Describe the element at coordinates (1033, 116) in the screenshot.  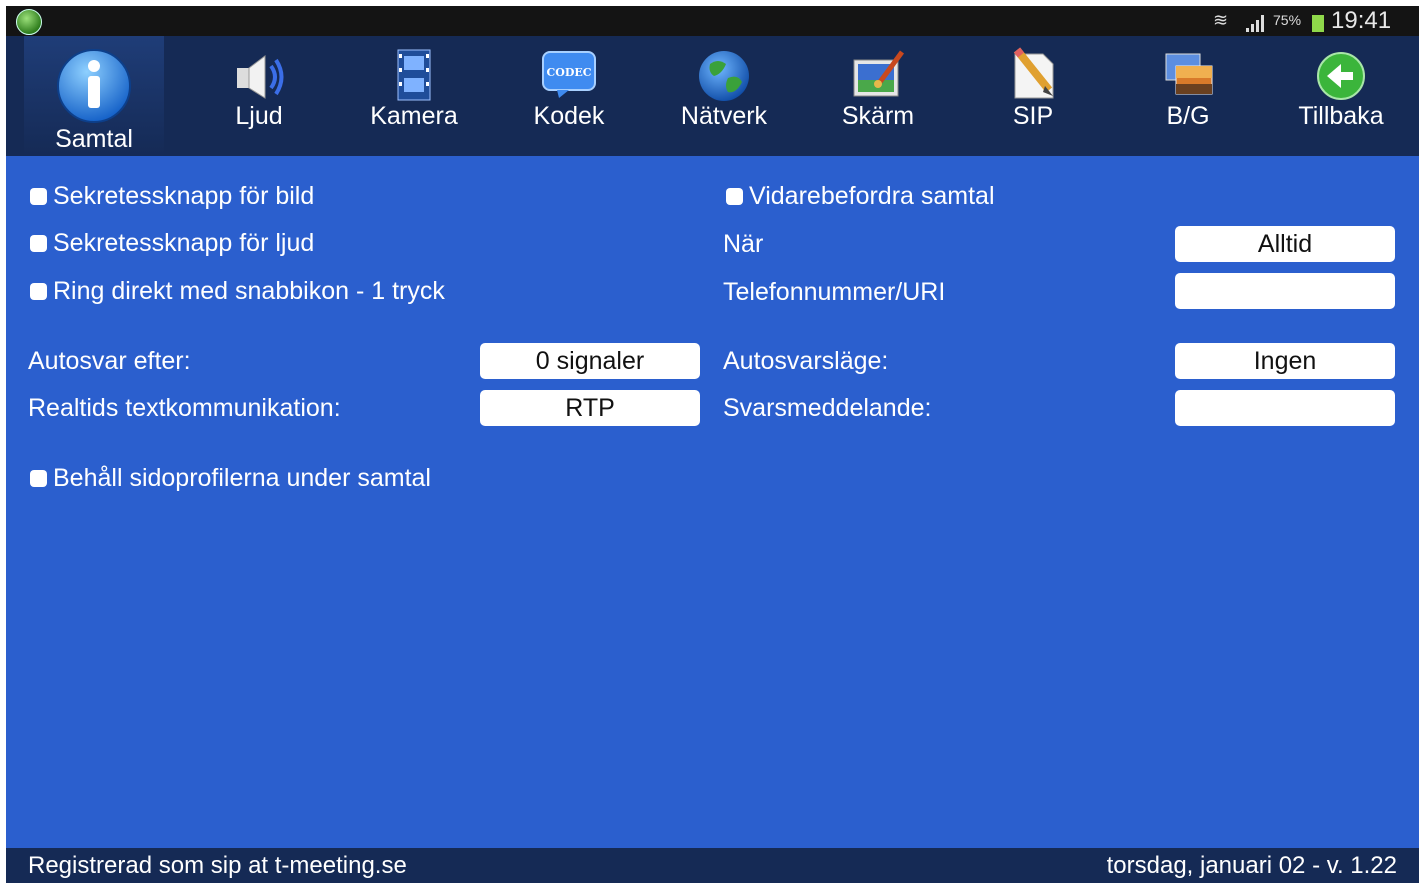
I see `tab-sip-label: SIP` at that location.